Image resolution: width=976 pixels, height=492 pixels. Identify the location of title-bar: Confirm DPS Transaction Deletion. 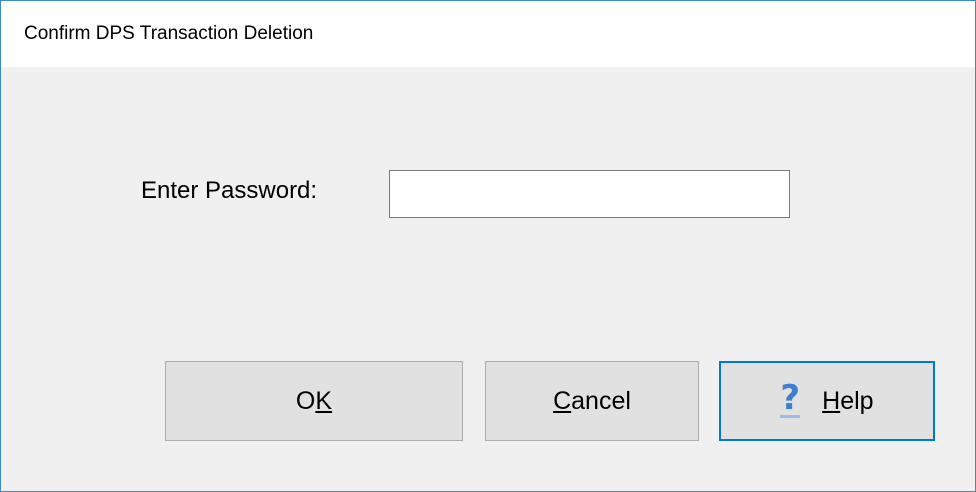
(488, 34).